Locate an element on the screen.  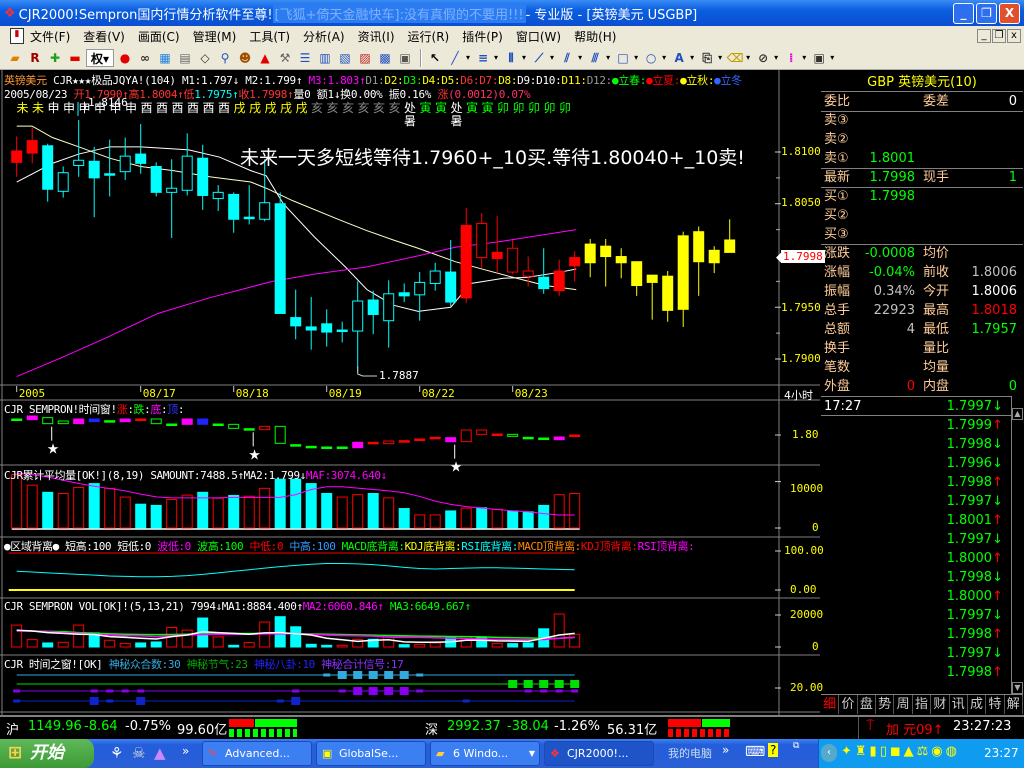
quote-tab: 财 is located at coordinates (940, 704).